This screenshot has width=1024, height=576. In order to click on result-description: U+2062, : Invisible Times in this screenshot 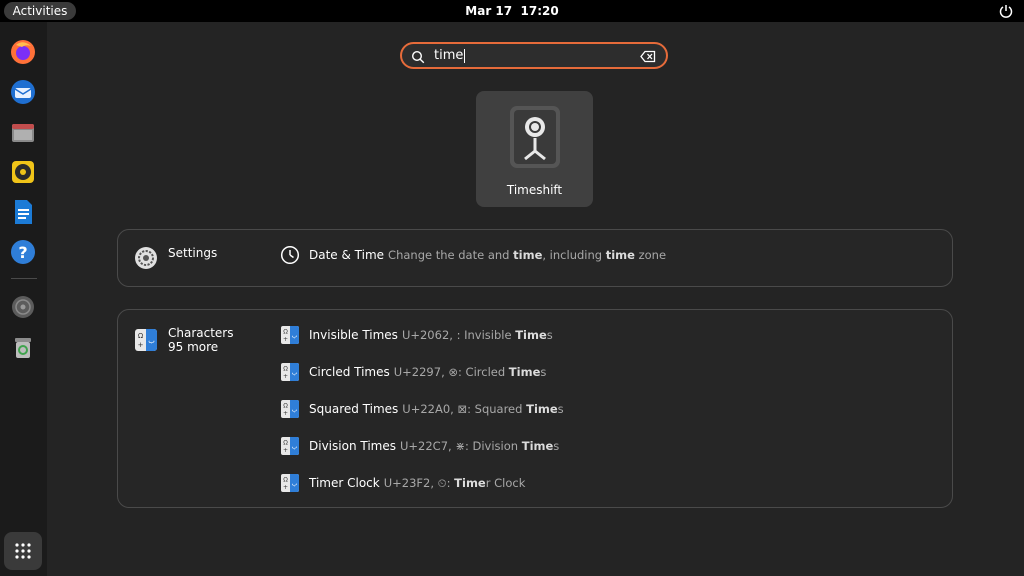, I will do `click(477, 335)`.